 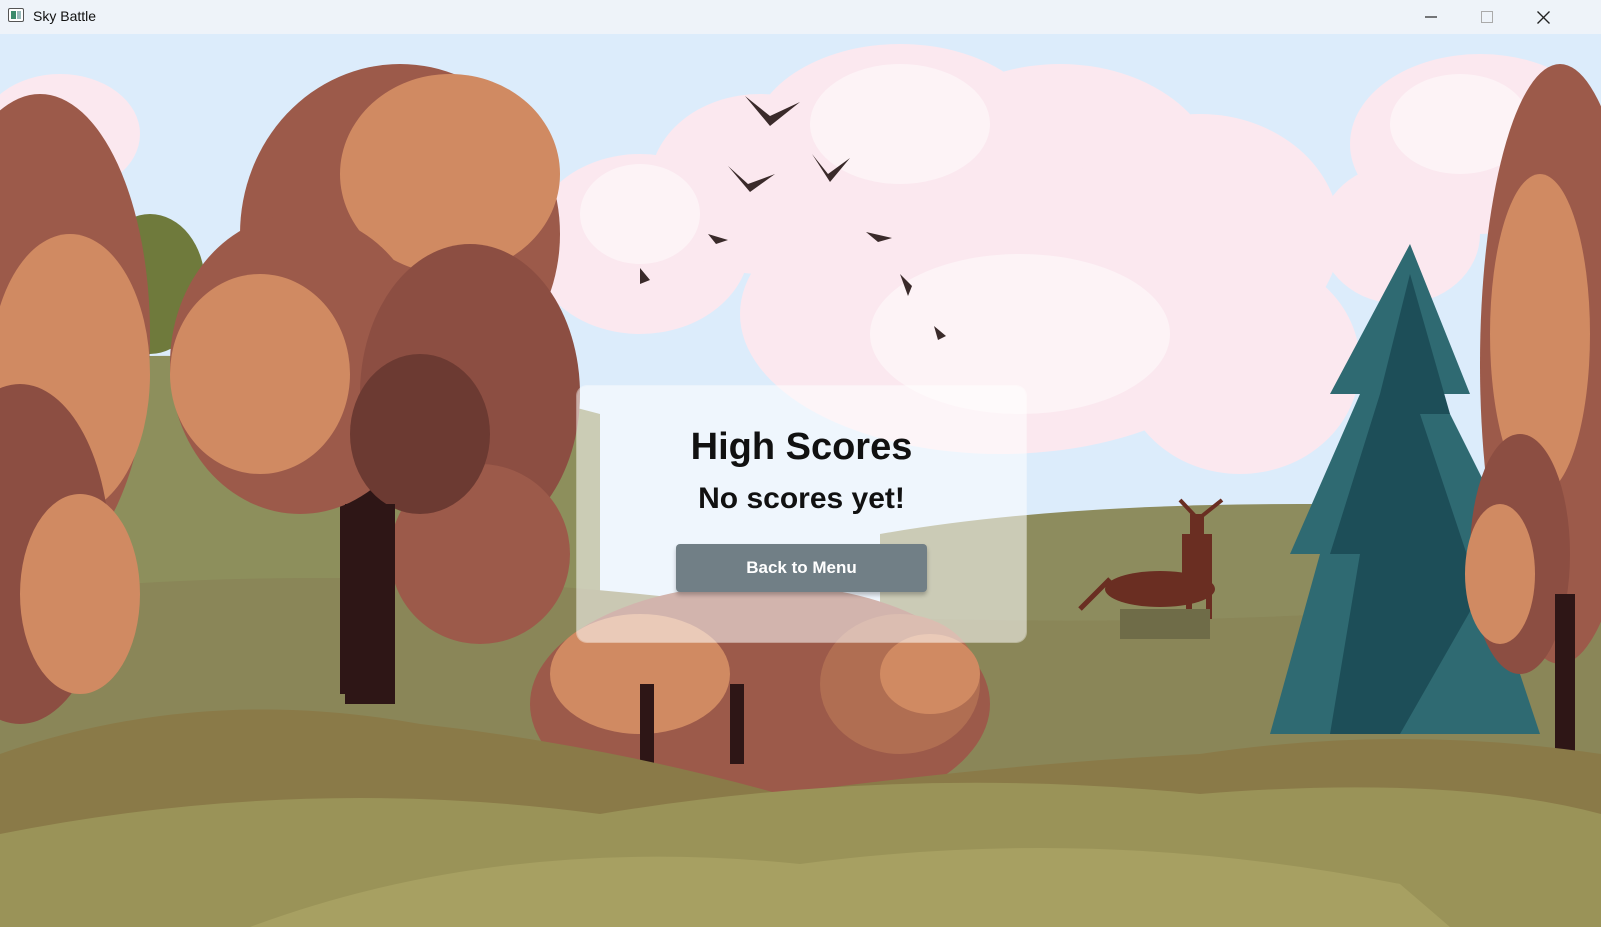 What do you see at coordinates (800, 17) in the screenshot?
I see `title-bar: Sky Battle` at bounding box center [800, 17].